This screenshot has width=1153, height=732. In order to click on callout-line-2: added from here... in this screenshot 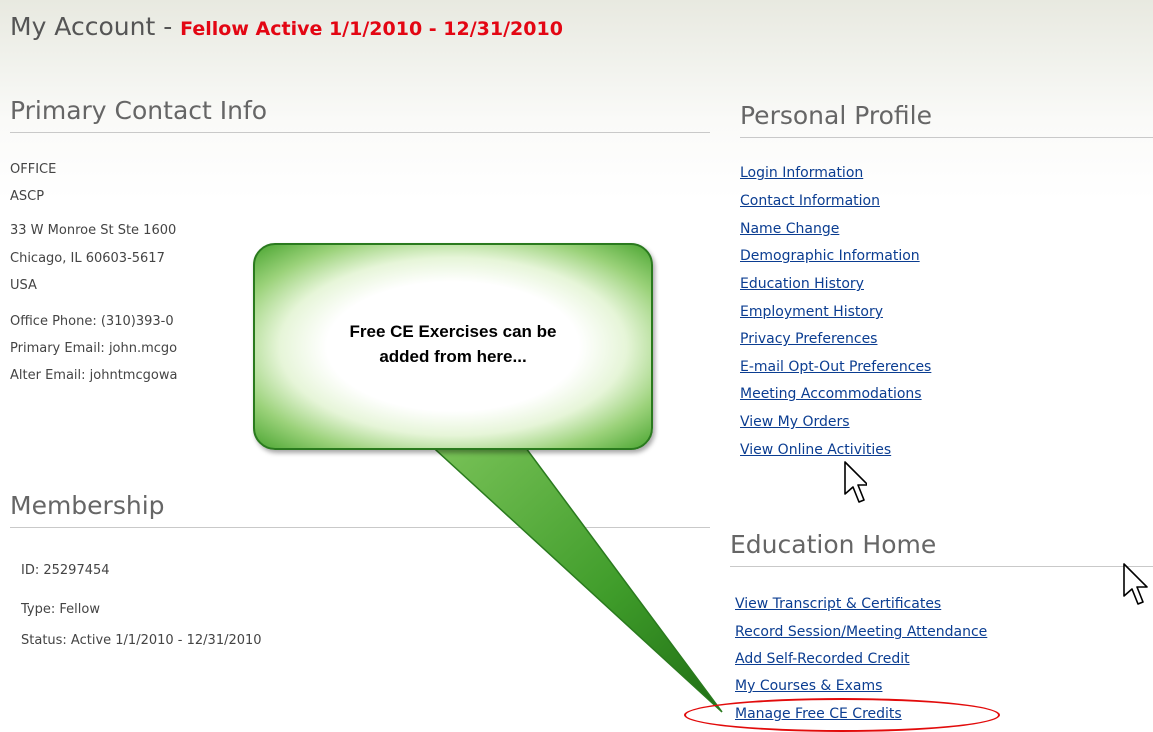, I will do `click(453, 356)`.